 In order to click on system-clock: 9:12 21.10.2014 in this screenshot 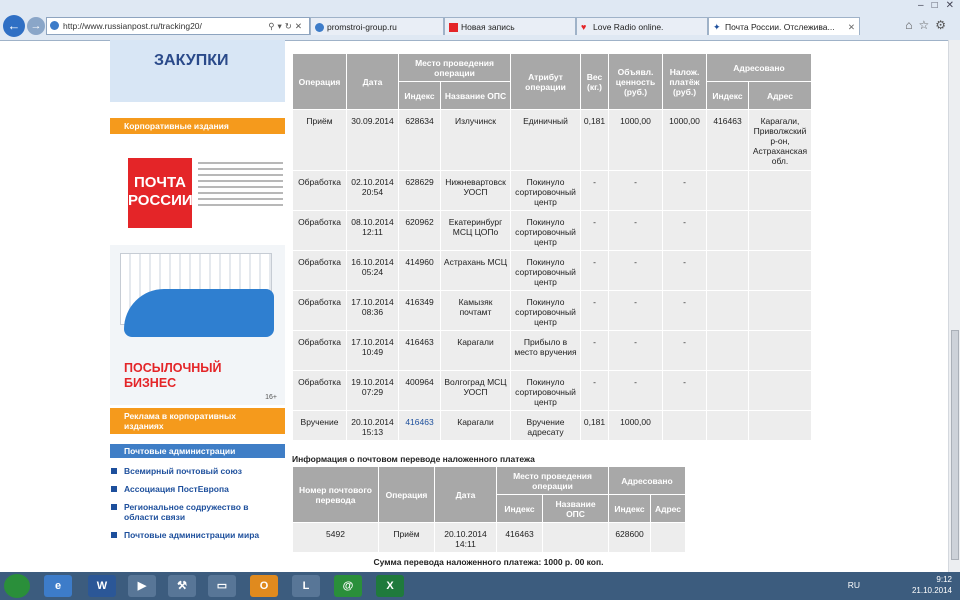, I will do `click(932, 585)`.